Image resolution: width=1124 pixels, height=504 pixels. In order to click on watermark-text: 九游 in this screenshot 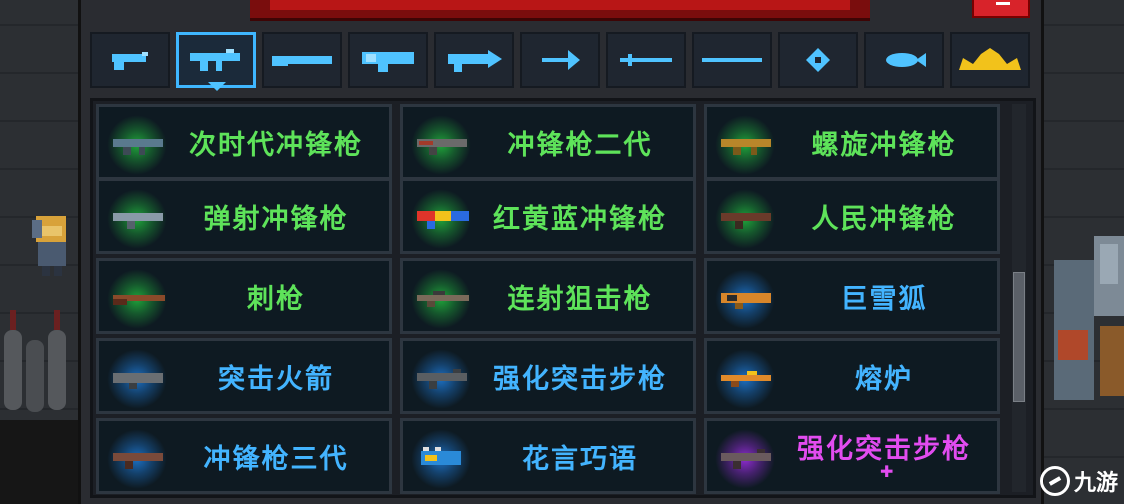, I will do `click(1096, 483)`.